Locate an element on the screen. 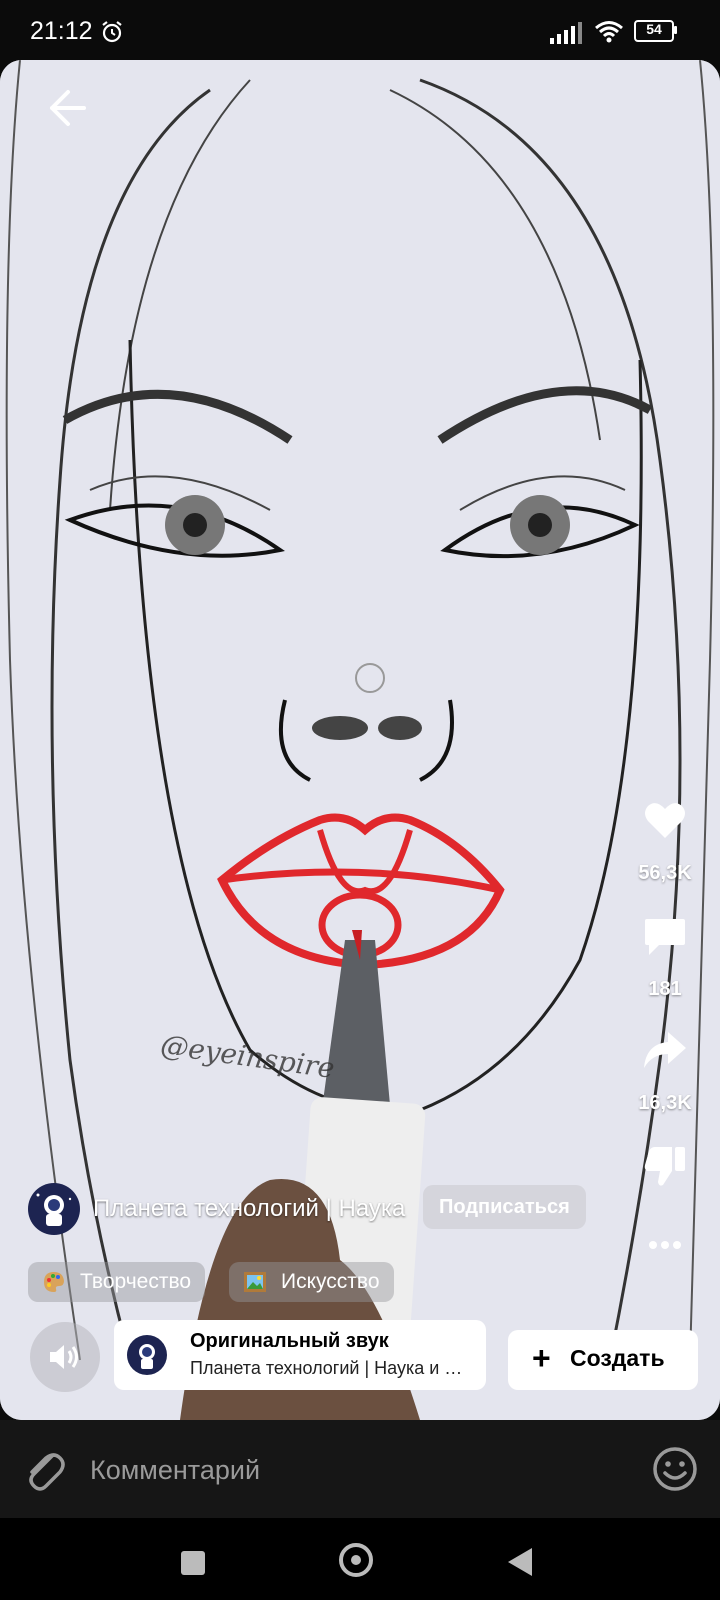 The width and height of the screenshot is (720, 1600). share-arrow-icon is located at coordinates (665, 1050).